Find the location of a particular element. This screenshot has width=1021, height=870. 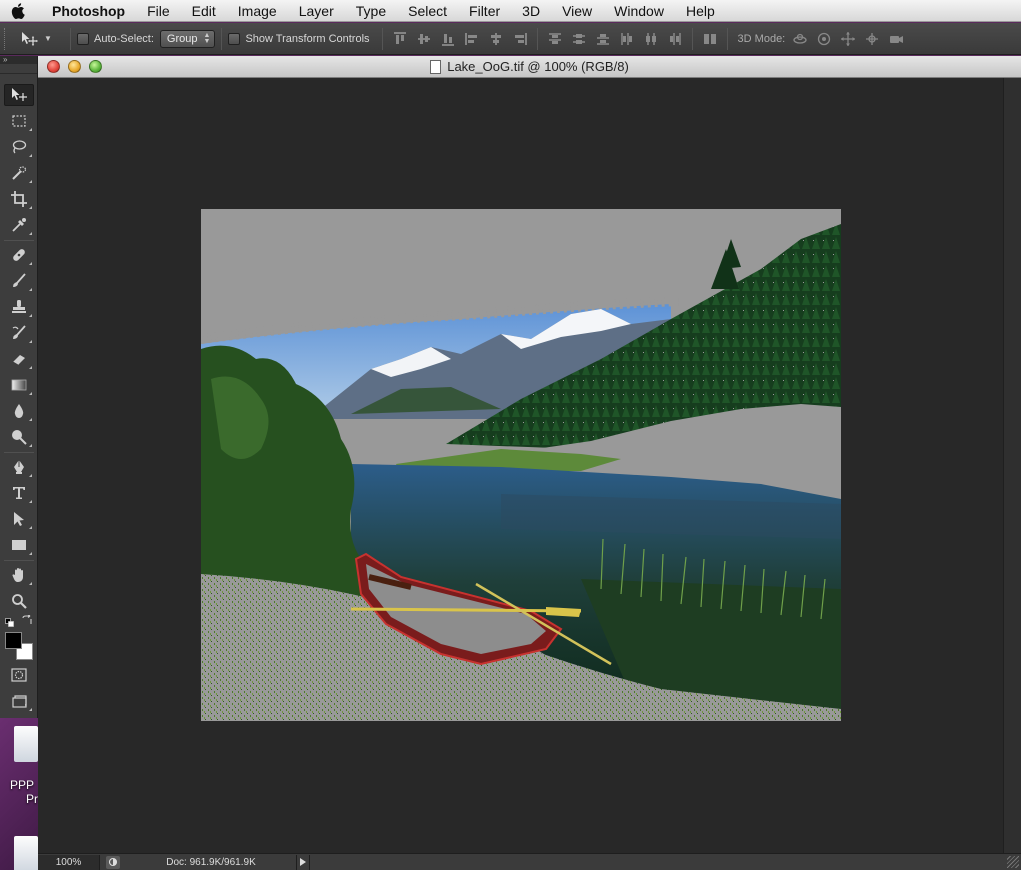

3d-slide-icon is located at coordinates (872, 39).